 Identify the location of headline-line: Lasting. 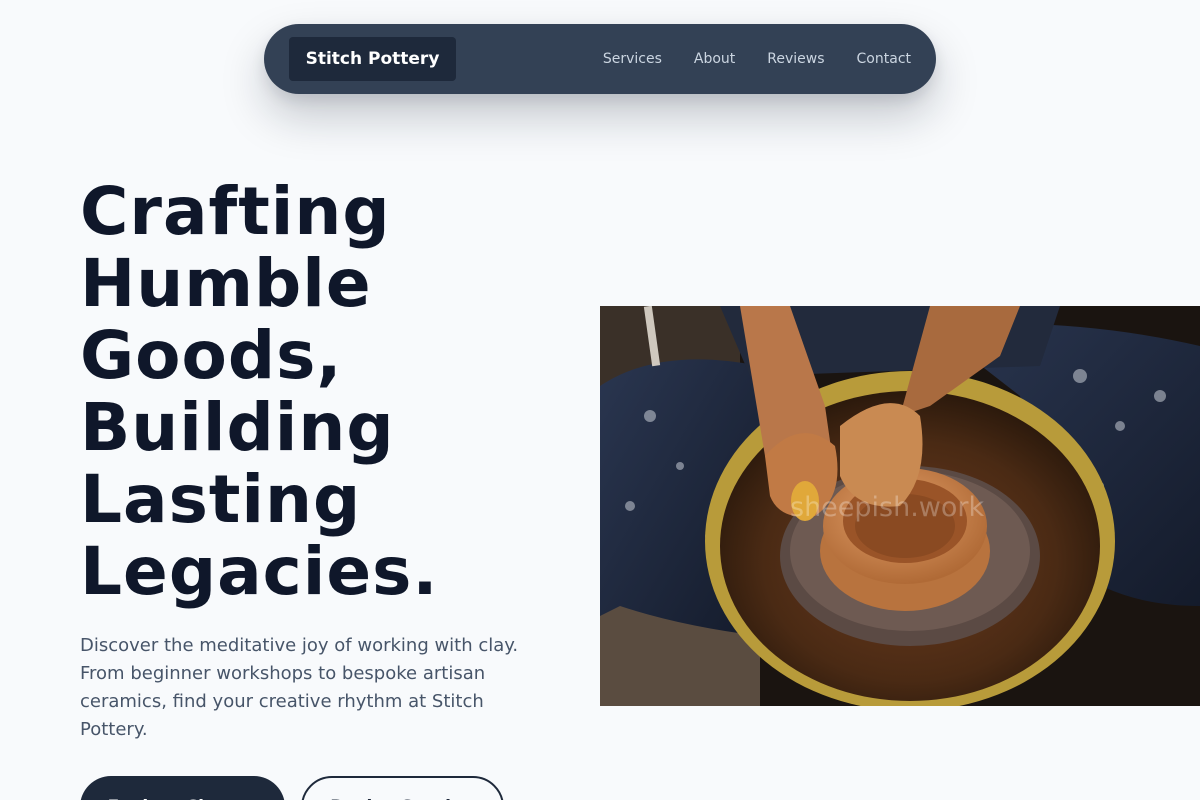
(221, 499).